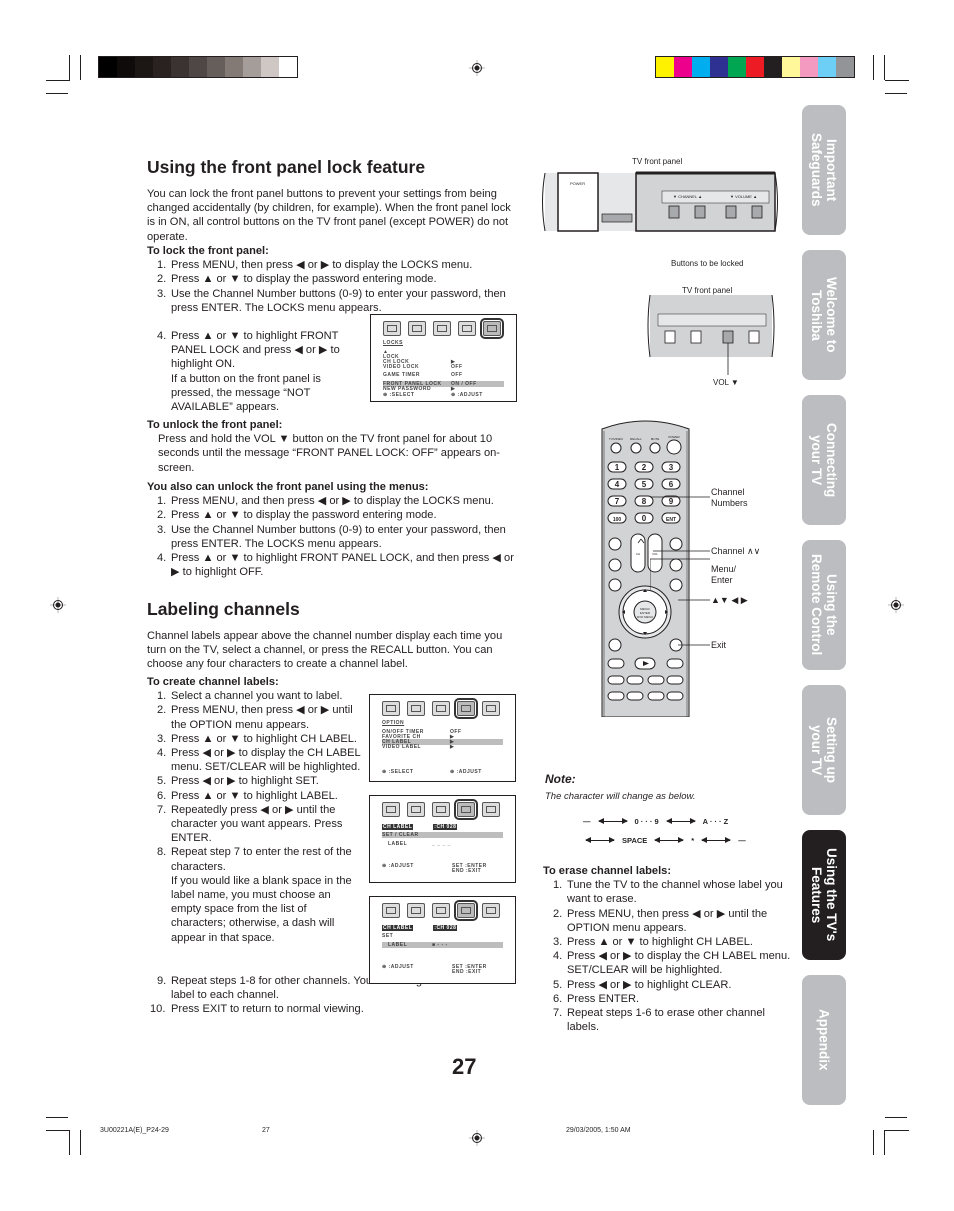 The height and width of the screenshot is (1211, 954). I want to click on tab-important-safeguards: Important Safeguards, so click(824, 170).